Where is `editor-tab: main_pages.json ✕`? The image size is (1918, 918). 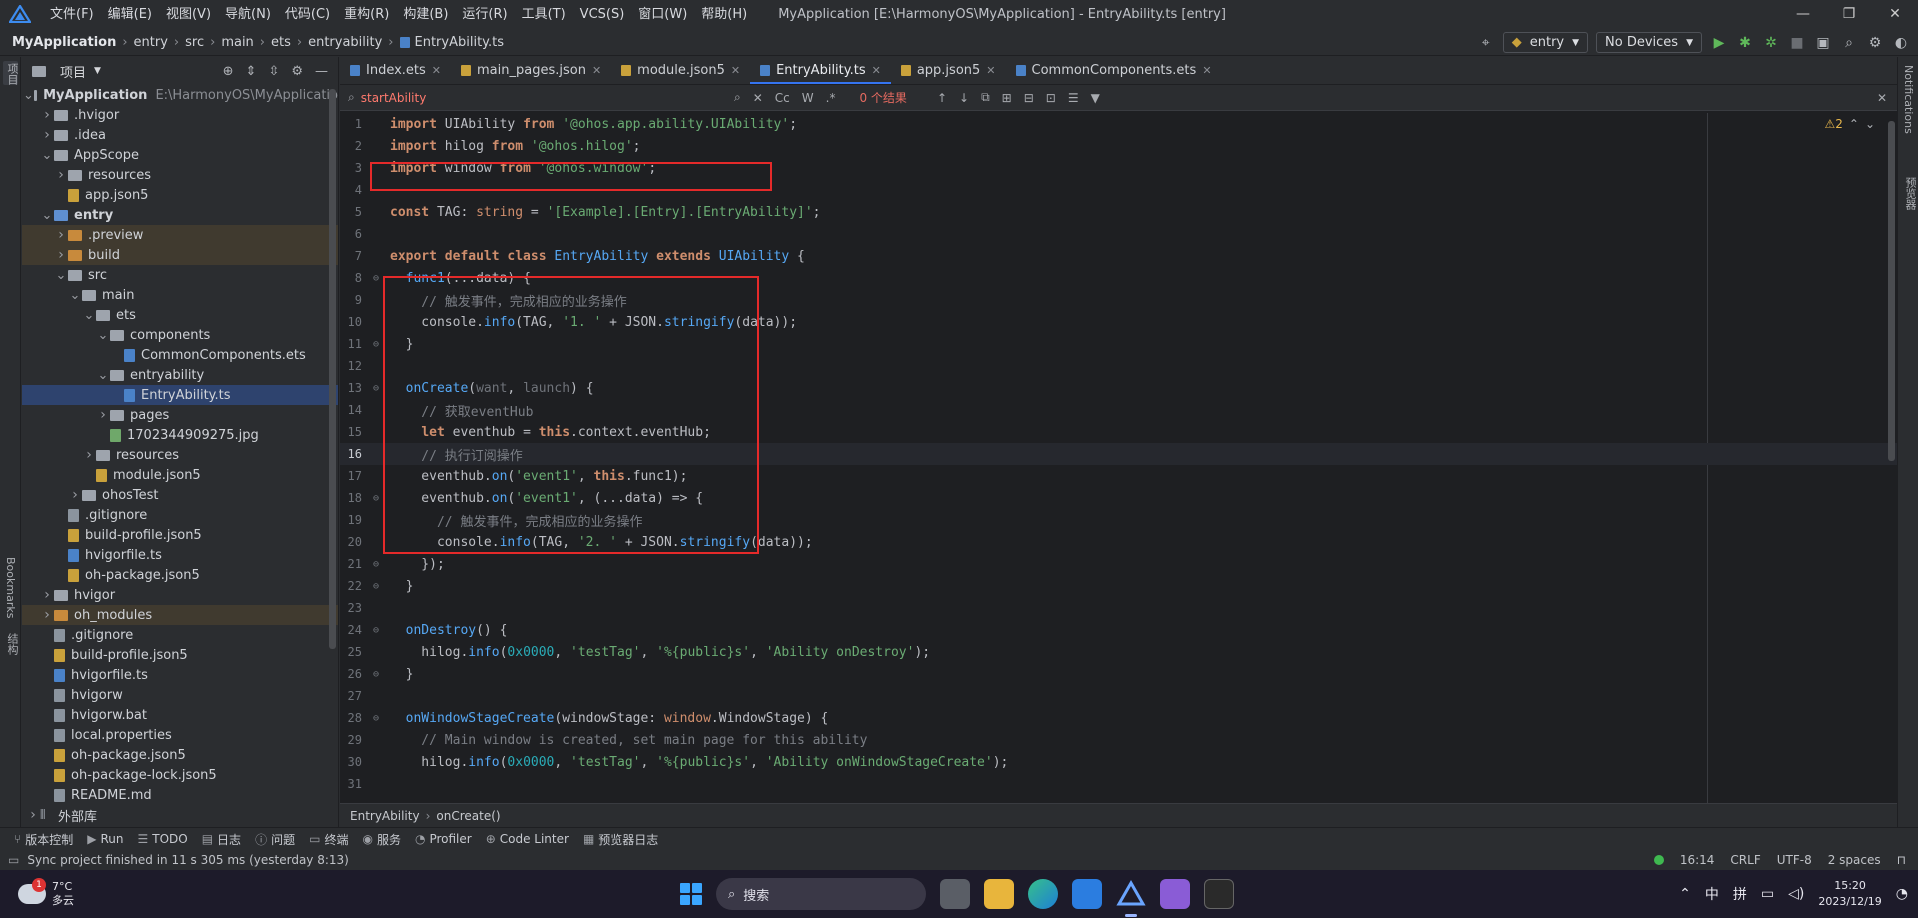 editor-tab: main_pages.json ✕ is located at coordinates (531, 70).